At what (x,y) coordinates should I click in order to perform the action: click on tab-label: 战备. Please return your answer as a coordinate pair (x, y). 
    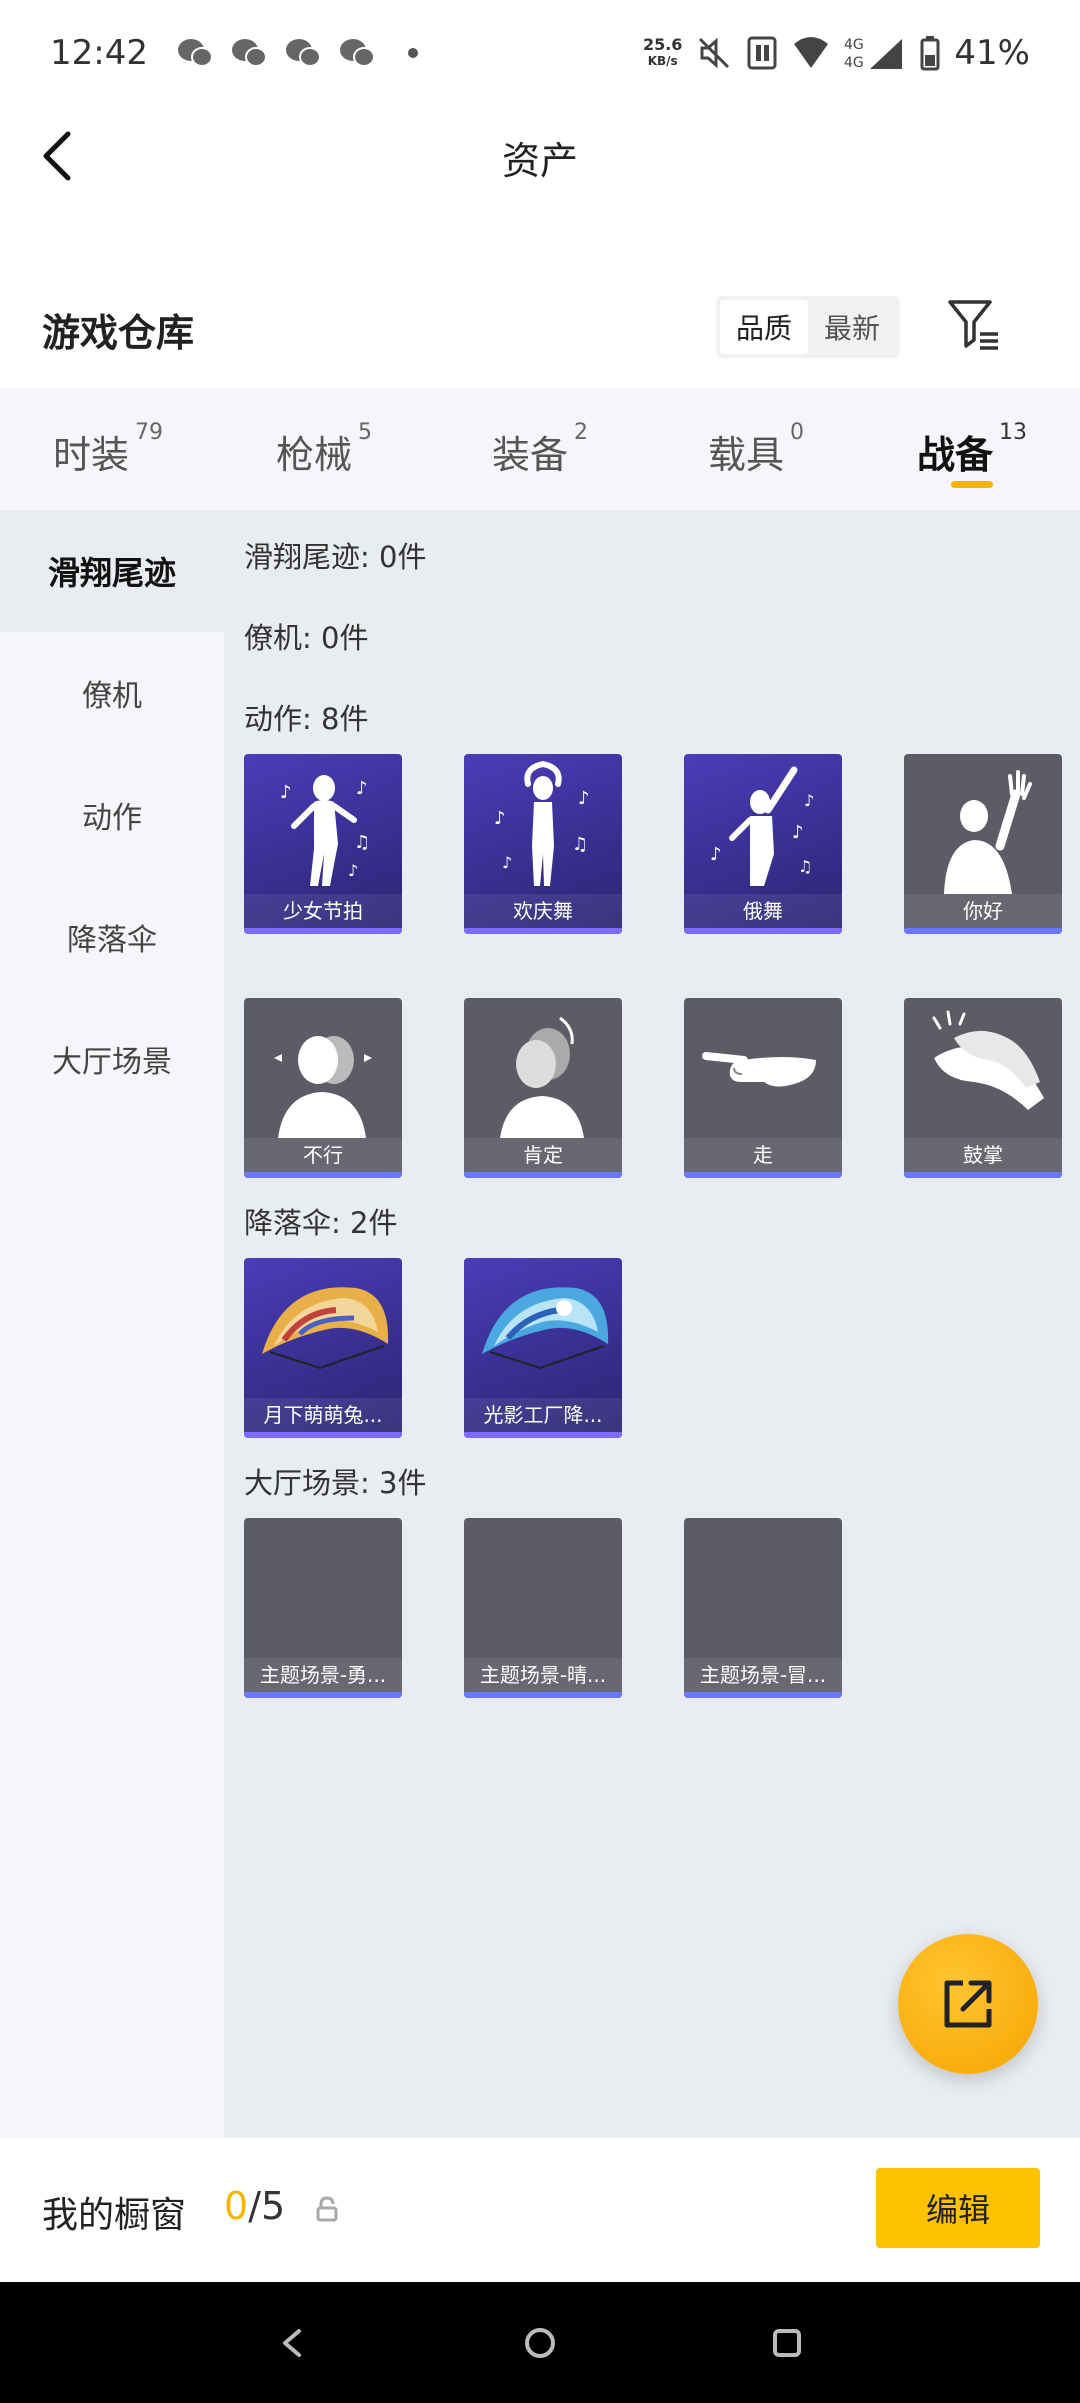
    Looking at the image, I should click on (954, 455).